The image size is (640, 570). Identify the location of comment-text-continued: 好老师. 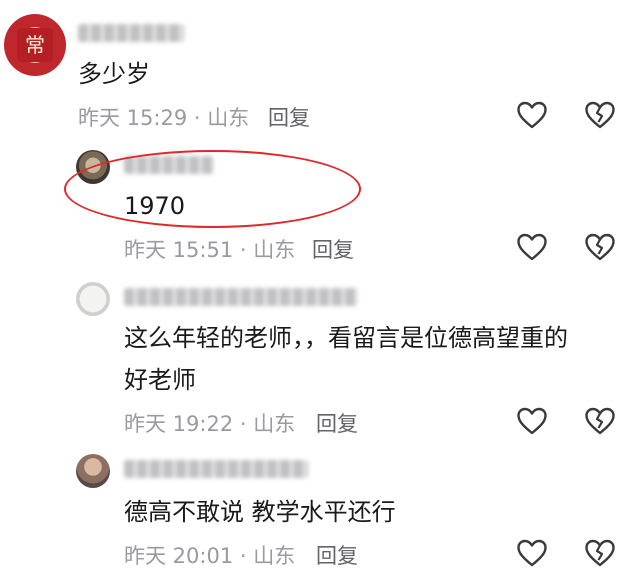
(160, 380).